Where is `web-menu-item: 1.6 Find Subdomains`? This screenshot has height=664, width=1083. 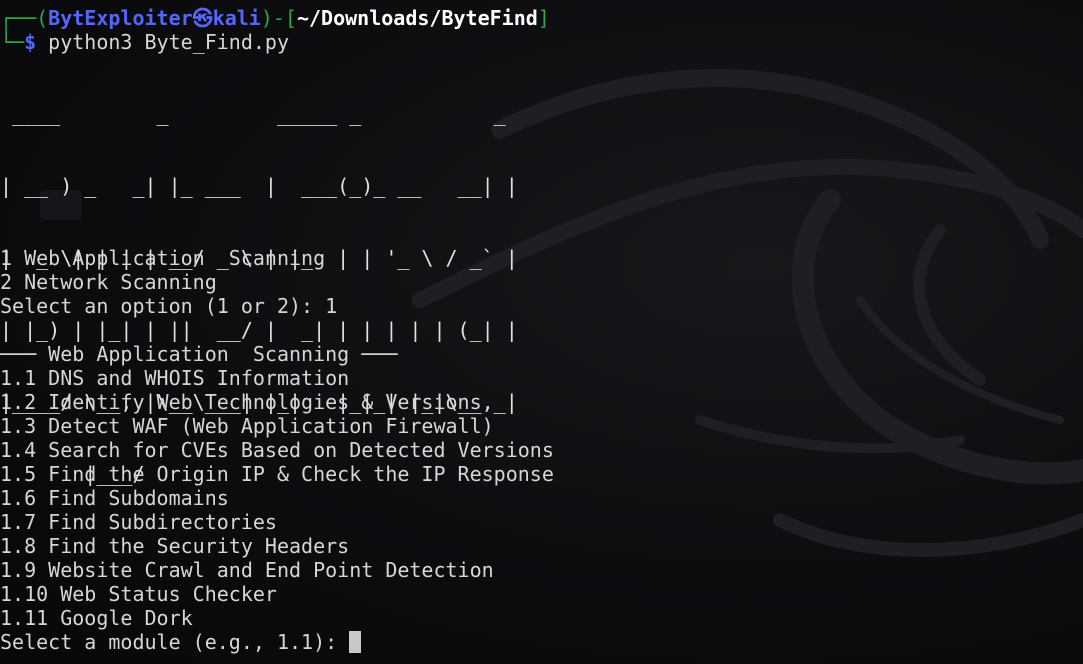 web-menu-item: 1.6 Find Subdomains is located at coordinates (114, 498).